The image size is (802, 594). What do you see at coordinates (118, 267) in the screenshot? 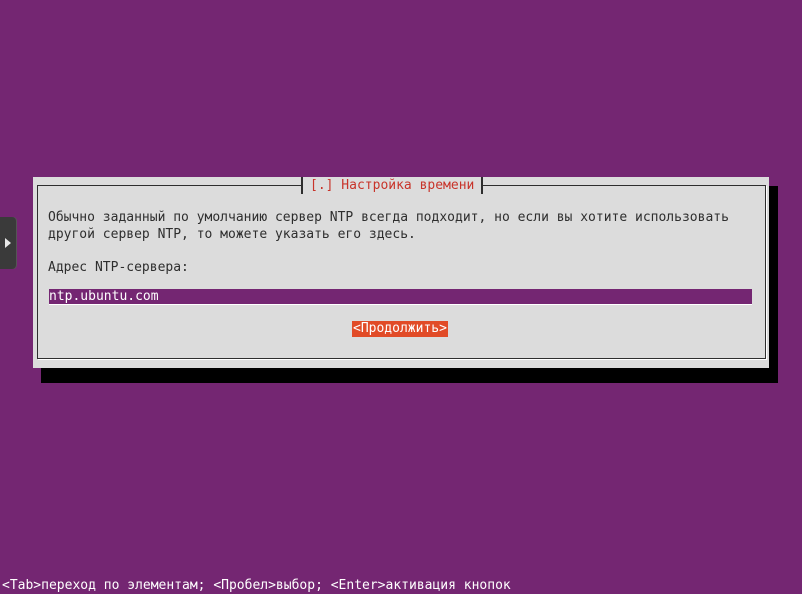
I see `ntp-server-label: Адрес NTP-сервера:` at bounding box center [118, 267].